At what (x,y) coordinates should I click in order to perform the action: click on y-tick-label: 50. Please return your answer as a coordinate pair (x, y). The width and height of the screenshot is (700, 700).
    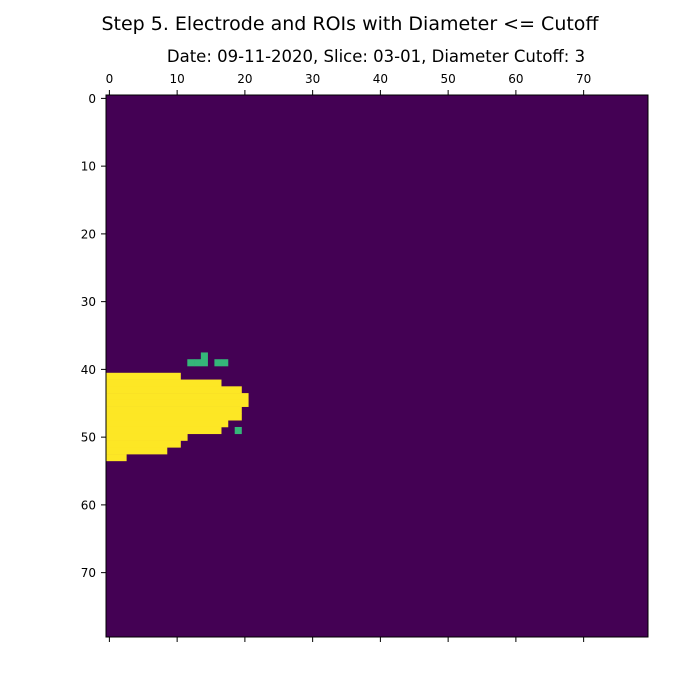
    Looking at the image, I should click on (88, 438).